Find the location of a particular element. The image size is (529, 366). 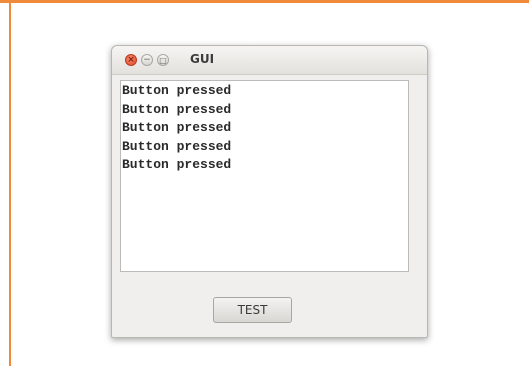

close-icon: × is located at coordinates (131, 60).